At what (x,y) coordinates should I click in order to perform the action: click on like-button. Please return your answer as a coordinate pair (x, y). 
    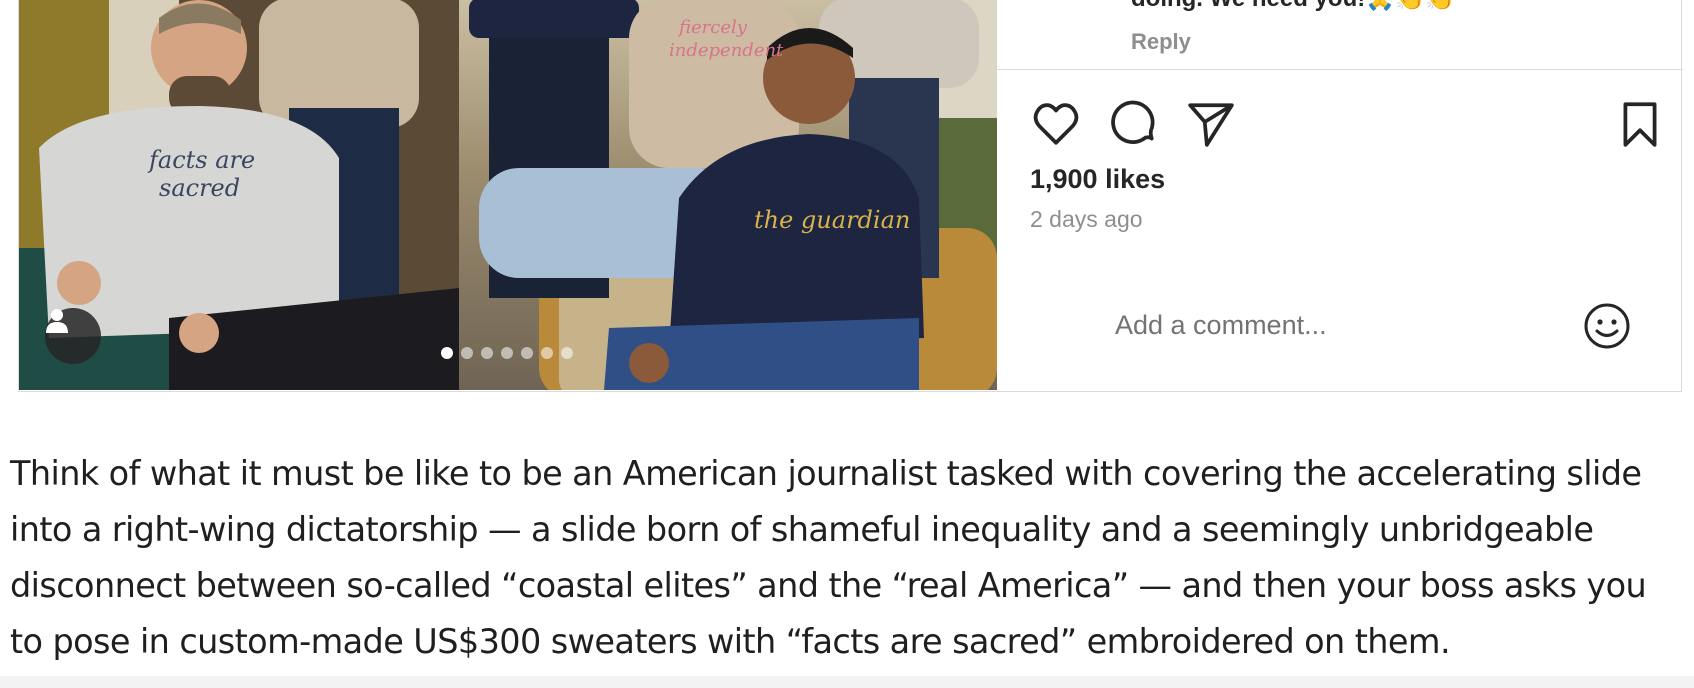
    Looking at the image, I should click on (1056, 124).